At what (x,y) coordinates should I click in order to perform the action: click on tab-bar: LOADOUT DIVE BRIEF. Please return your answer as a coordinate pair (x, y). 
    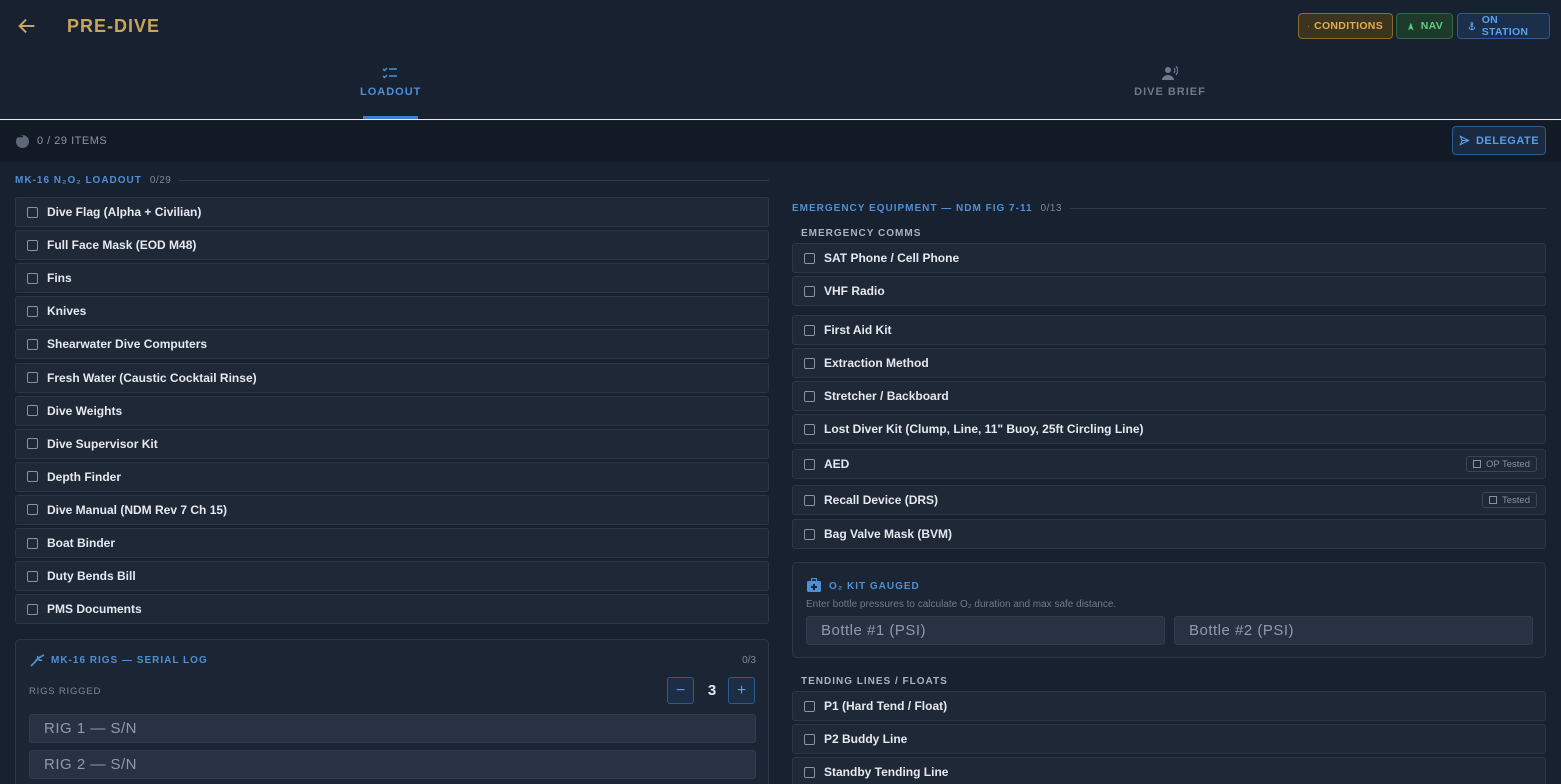
    Looking at the image, I should click on (780, 86).